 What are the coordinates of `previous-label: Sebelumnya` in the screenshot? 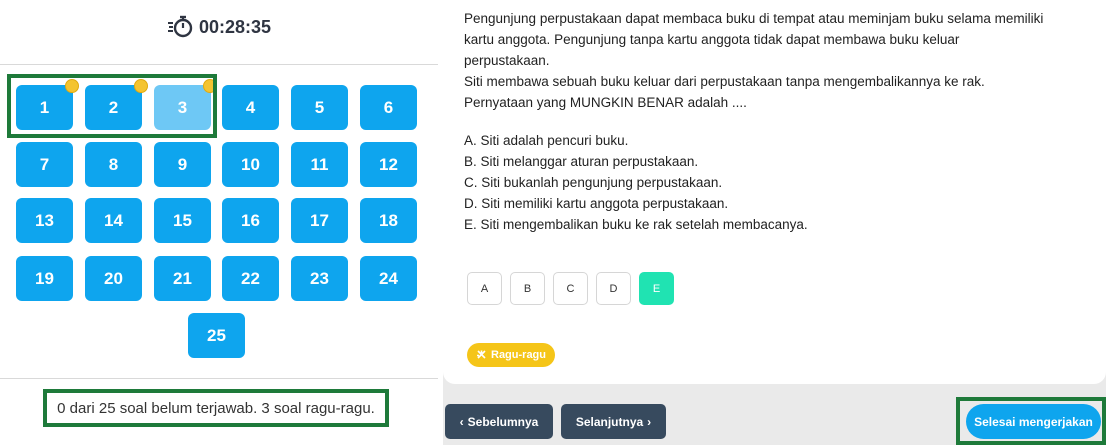 It's located at (503, 421).